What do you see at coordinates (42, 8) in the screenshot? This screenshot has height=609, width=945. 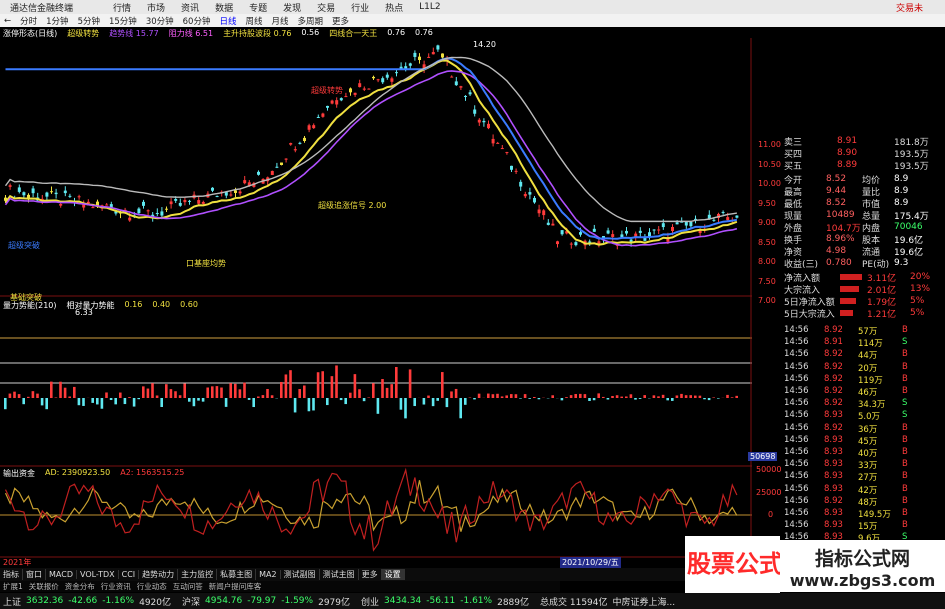 I see `app-title: 通达信金融终端` at bounding box center [42, 8].